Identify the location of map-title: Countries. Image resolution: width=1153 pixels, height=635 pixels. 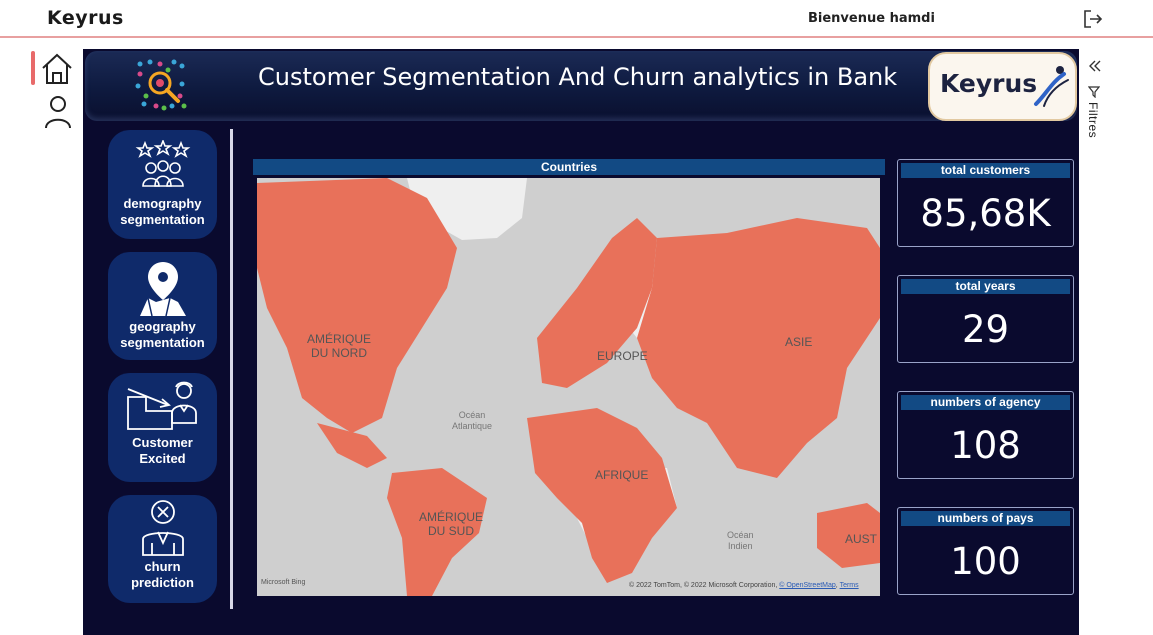
(569, 167).